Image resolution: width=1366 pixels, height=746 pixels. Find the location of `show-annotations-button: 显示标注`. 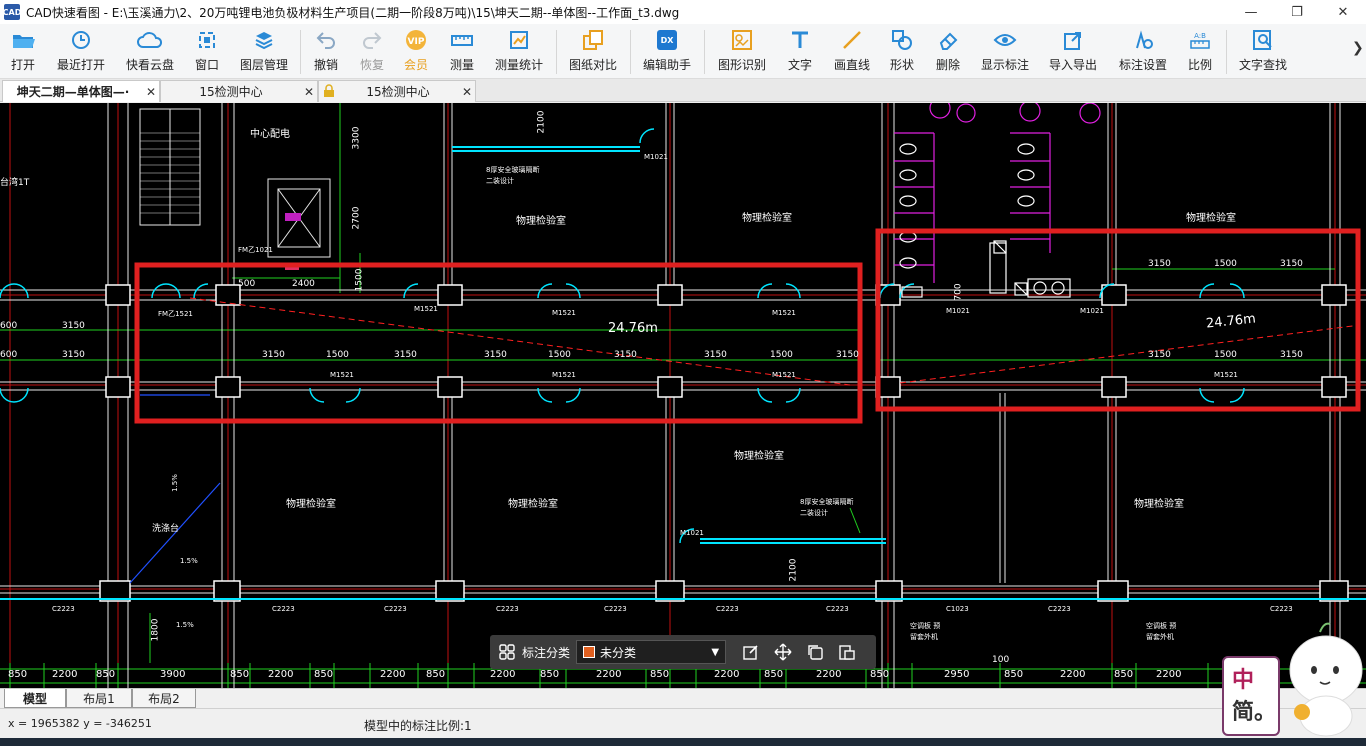

show-annotations-button: 显示标注 is located at coordinates (1005, 52).